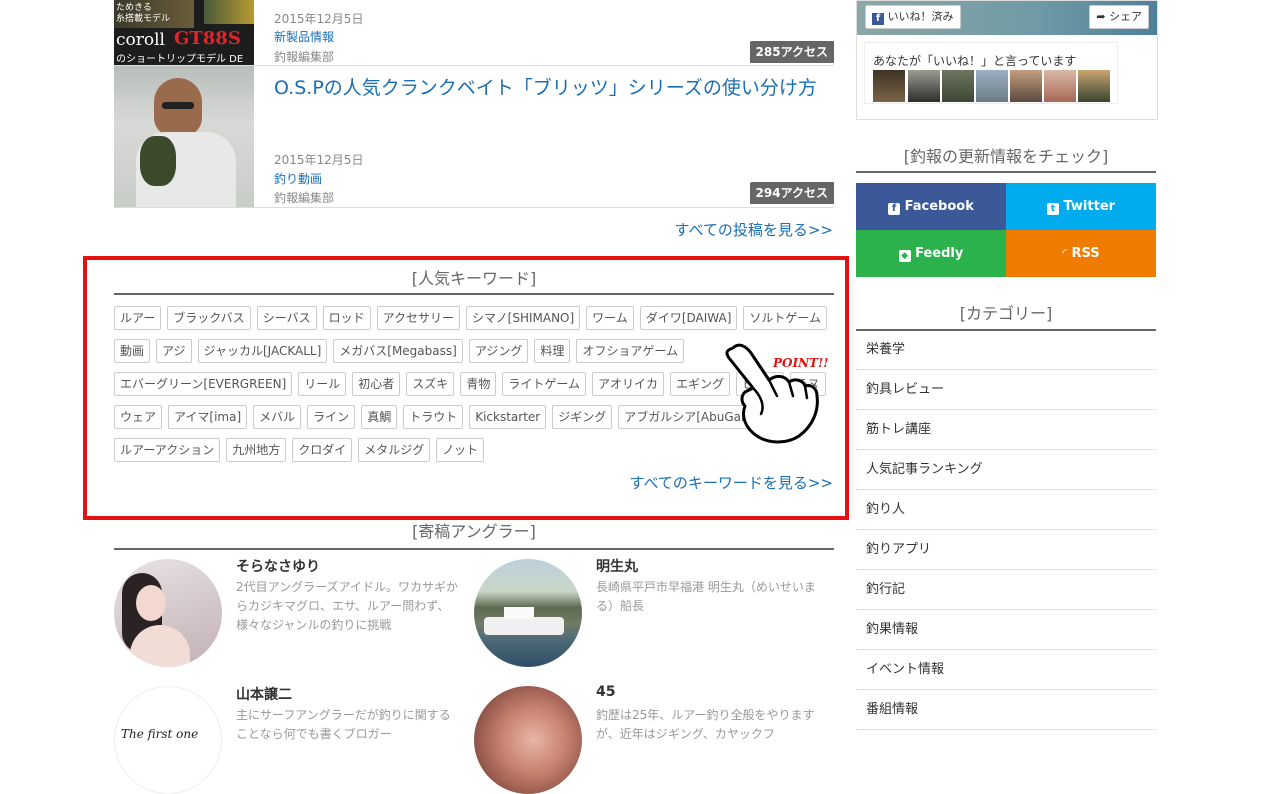 The image size is (1265, 794). What do you see at coordinates (605, 692) in the screenshot?
I see `angler-name: 45` at bounding box center [605, 692].